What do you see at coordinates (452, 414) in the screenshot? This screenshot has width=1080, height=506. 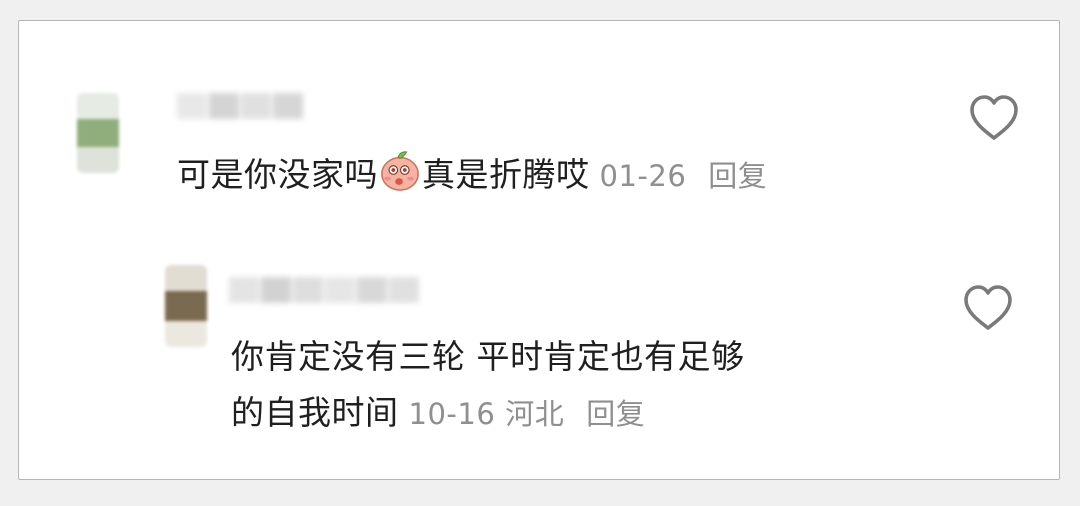 I see `comment-date: 10-16` at bounding box center [452, 414].